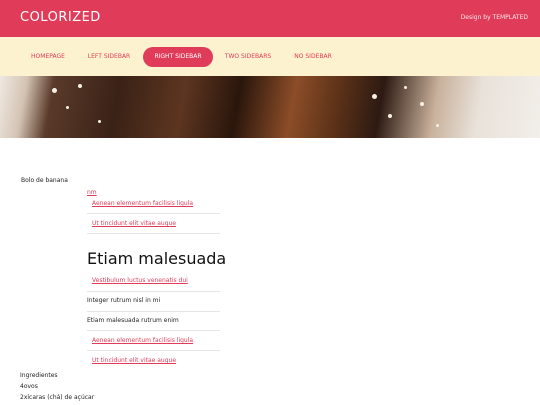  Describe the element at coordinates (142, 340) in the screenshot. I see `list-item-aenean: Aenean elementum facilisis ligula` at that location.